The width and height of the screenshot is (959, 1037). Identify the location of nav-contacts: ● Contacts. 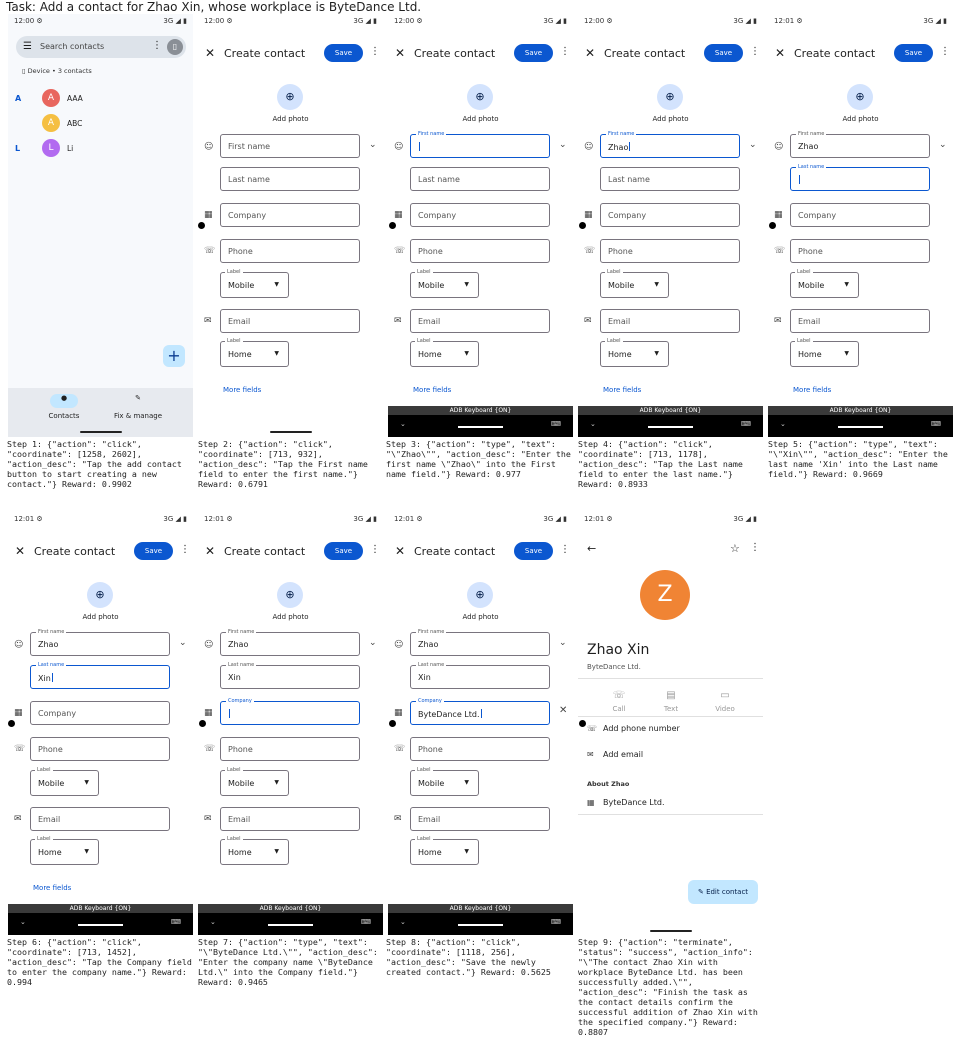
(64, 407).